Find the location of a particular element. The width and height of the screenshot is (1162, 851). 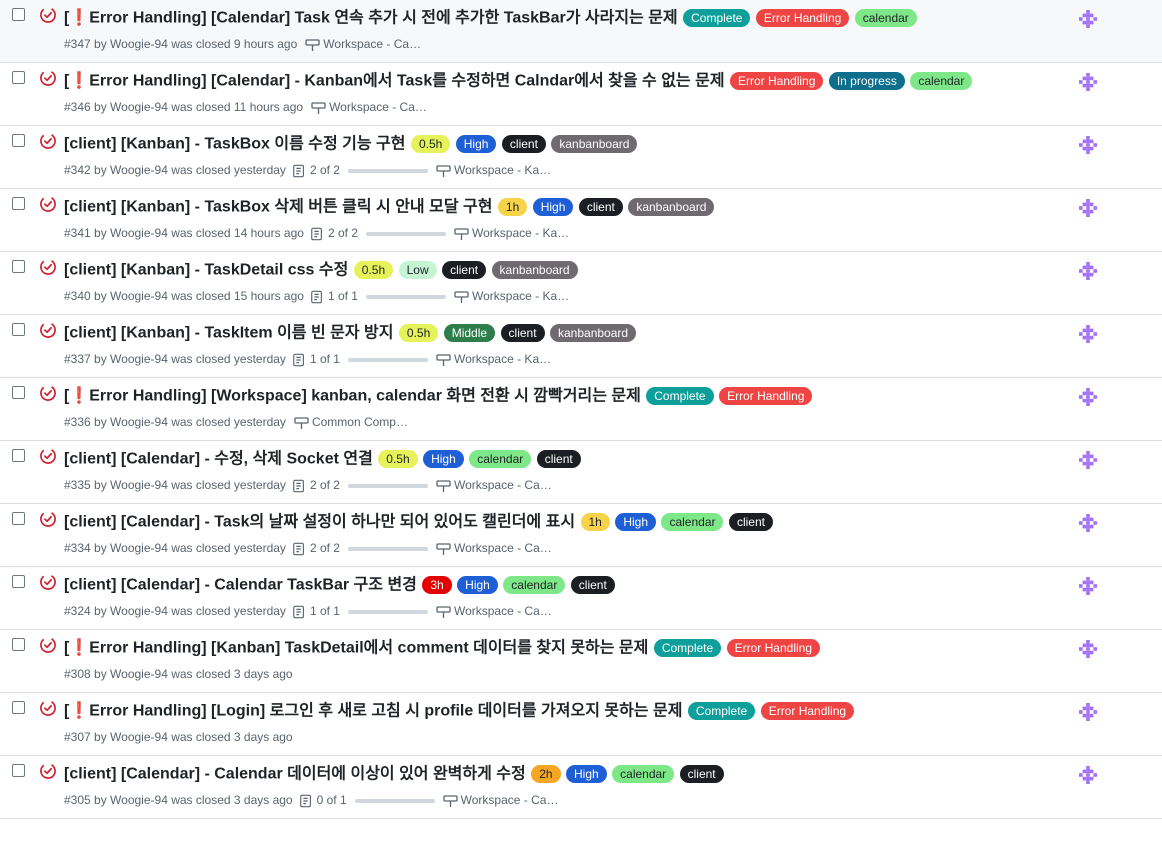

issue-title: [client] [Kanban] - TaskItem 이름 빈 문자 방지 is located at coordinates (228, 332).